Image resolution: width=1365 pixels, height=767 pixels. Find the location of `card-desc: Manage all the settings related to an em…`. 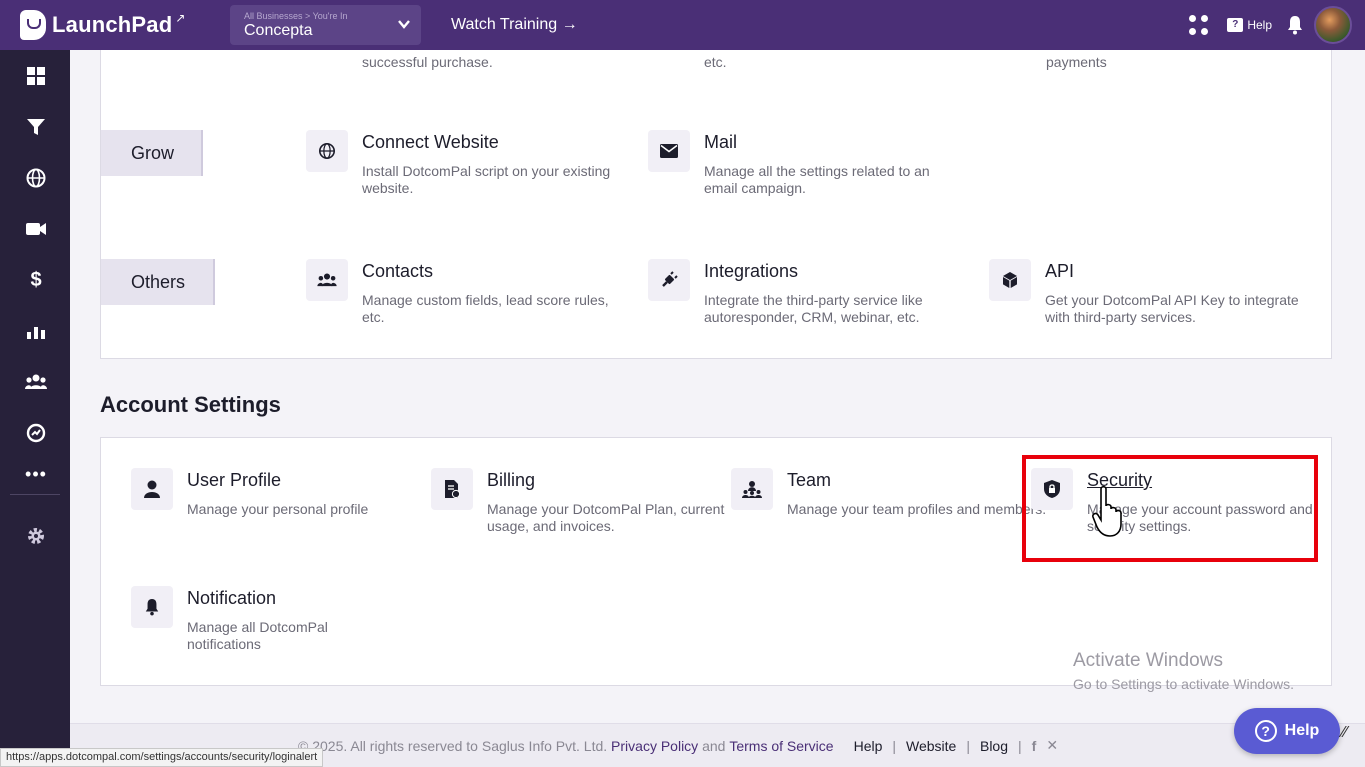

card-desc: Manage all the settings related to an em… is located at coordinates (817, 179).